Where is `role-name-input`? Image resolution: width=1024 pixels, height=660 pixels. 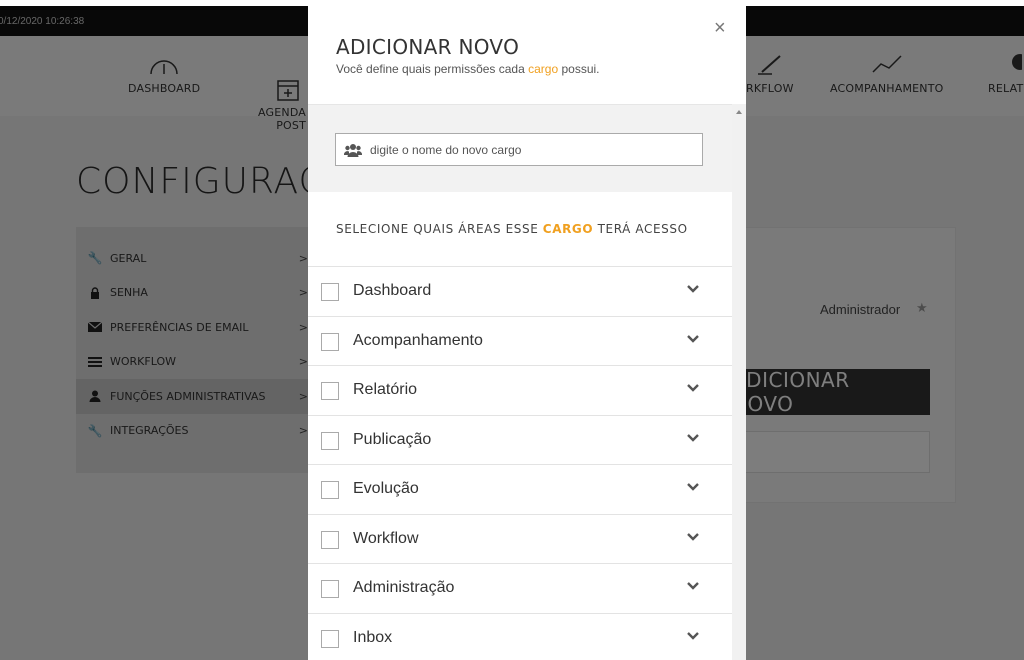
role-name-input is located at coordinates (530, 149).